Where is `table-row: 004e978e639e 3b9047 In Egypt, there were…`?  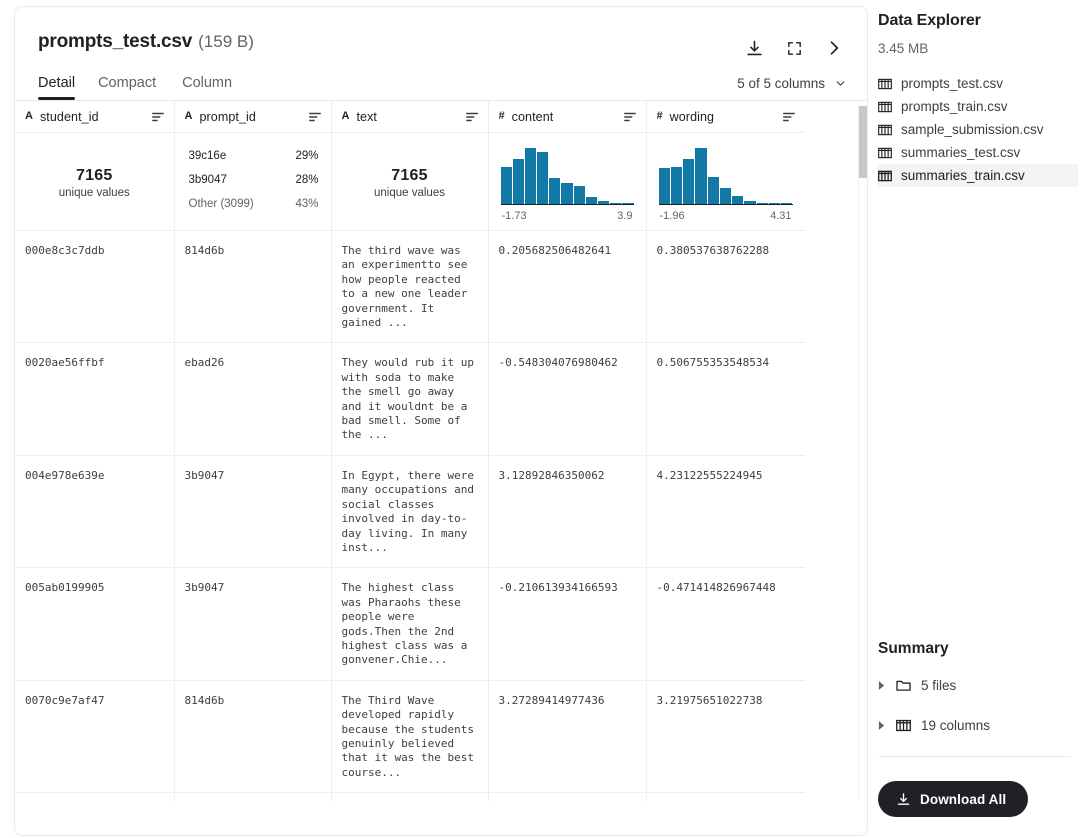 table-row: 004e978e639e 3b9047 In Egypt, there were… is located at coordinates (410, 512).